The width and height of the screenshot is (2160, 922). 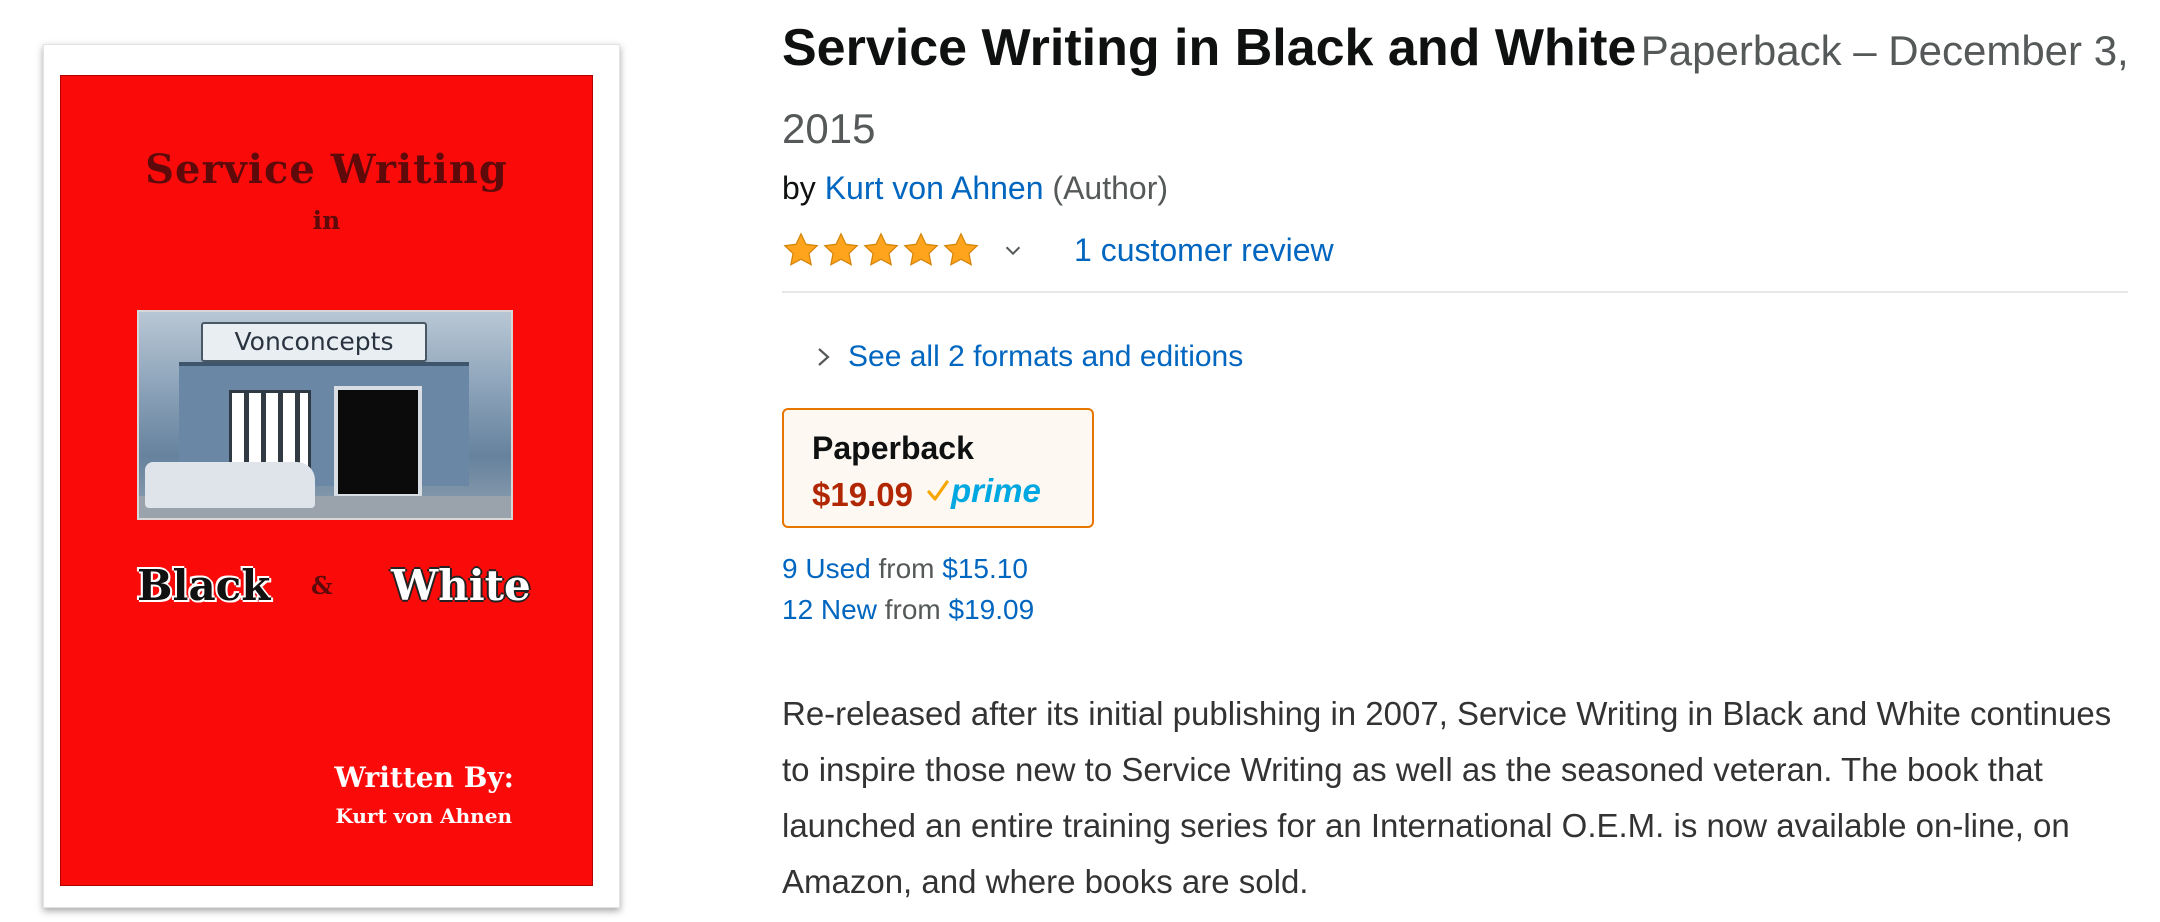 What do you see at coordinates (1045, 357) in the screenshot?
I see `see-all-formats-link: See all 2 formats and editions` at bounding box center [1045, 357].